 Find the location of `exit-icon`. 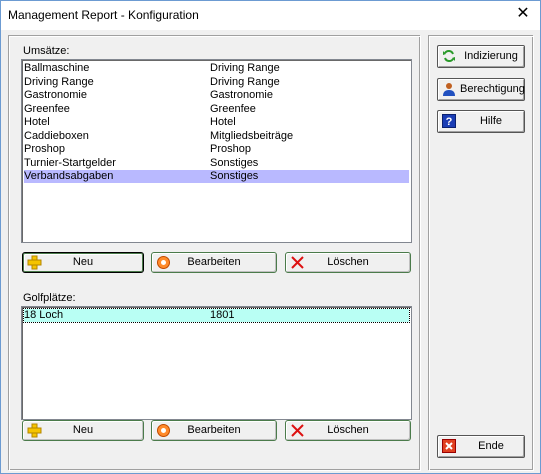

exit-icon is located at coordinates (449, 446).